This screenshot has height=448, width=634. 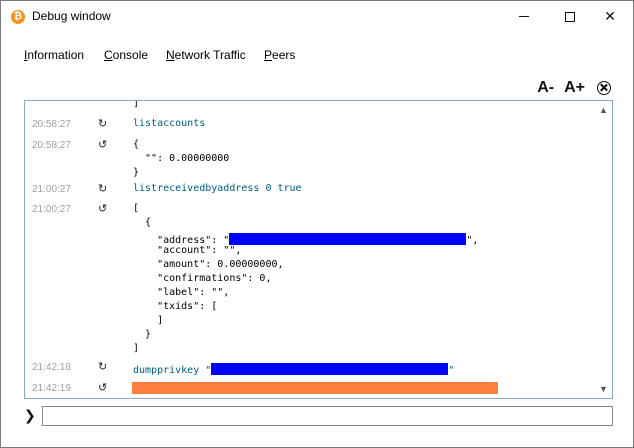 What do you see at coordinates (317, 16) in the screenshot?
I see `title-bar: ₿ Debug window ✕` at bounding box center [317, 16].